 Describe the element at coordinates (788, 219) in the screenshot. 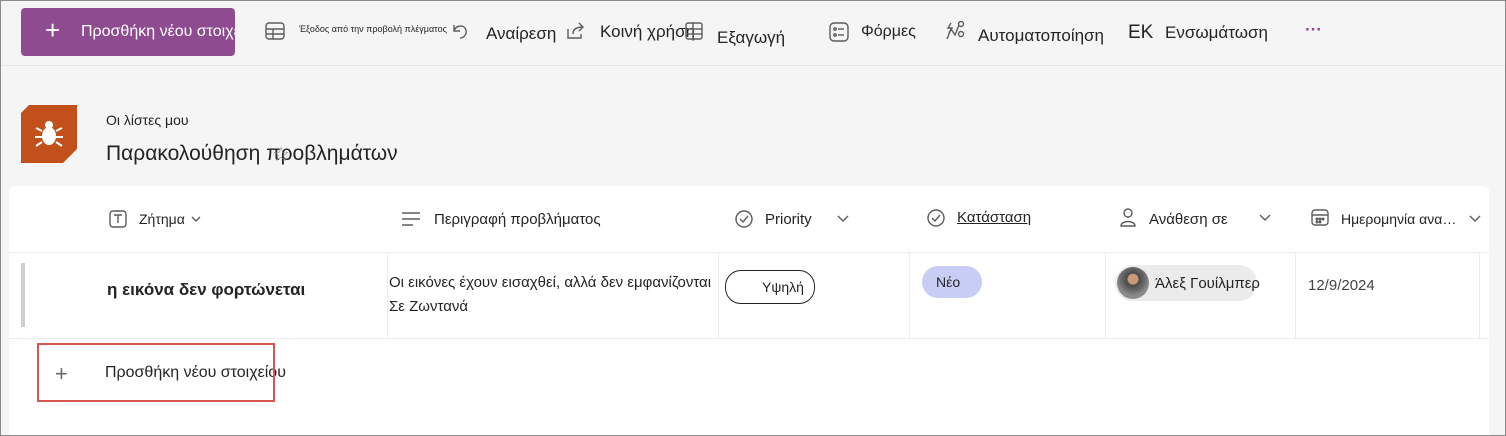

I see `column-label: Priority` at that location.